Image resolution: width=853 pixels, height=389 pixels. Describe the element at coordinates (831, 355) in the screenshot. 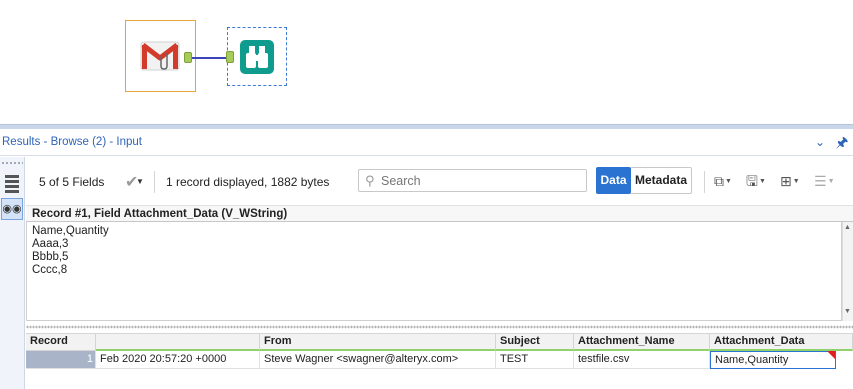

I see `truncated-marker` at that location.